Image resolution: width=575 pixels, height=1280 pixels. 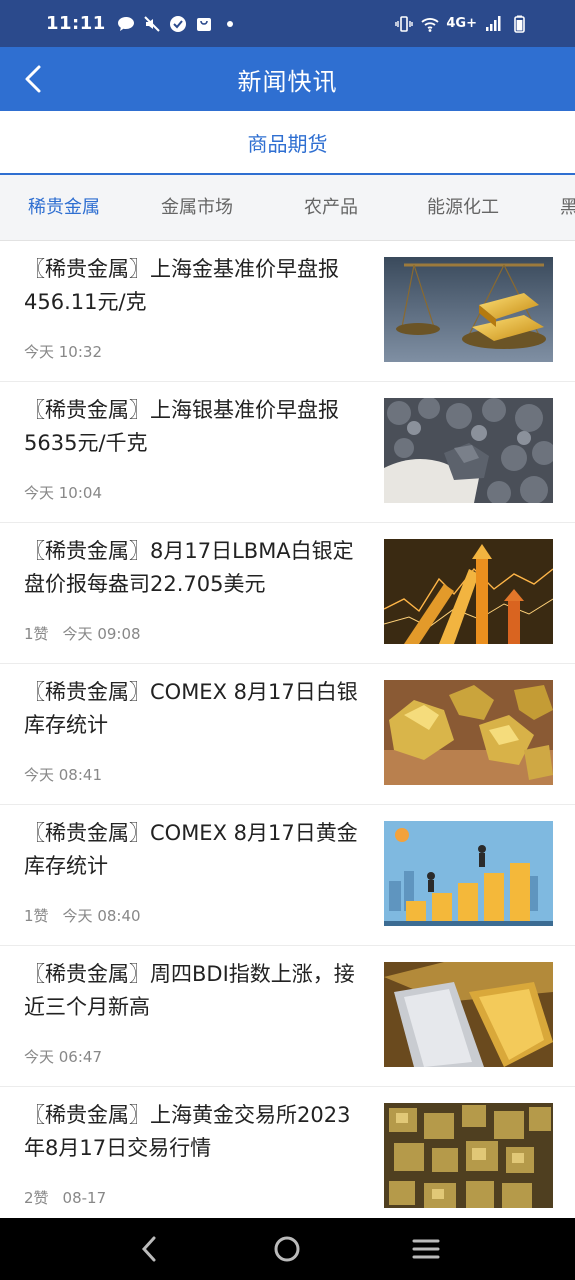 I want to click on news-title: 〖稀贵金属〗COMEX 8月17日白银库存统计, so click(x=191, y=708).